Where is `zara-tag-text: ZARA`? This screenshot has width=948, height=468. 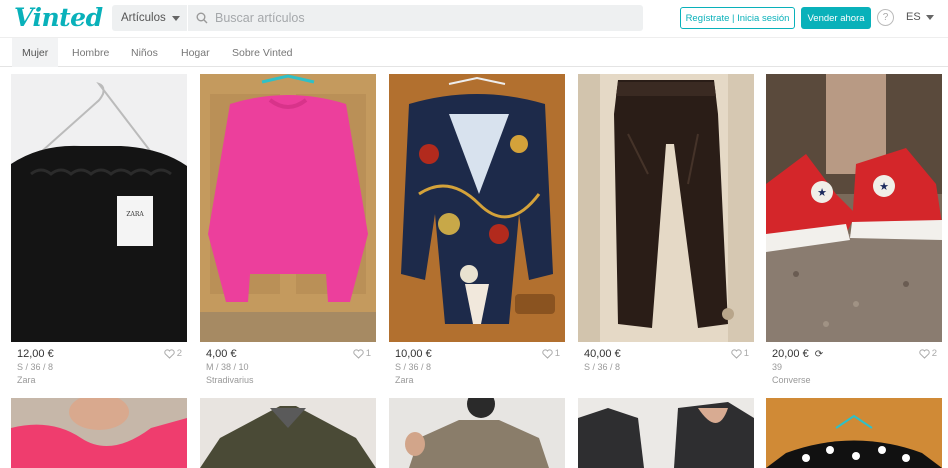 zara-tag-text: ZARA is located at coordinates (135, 214).